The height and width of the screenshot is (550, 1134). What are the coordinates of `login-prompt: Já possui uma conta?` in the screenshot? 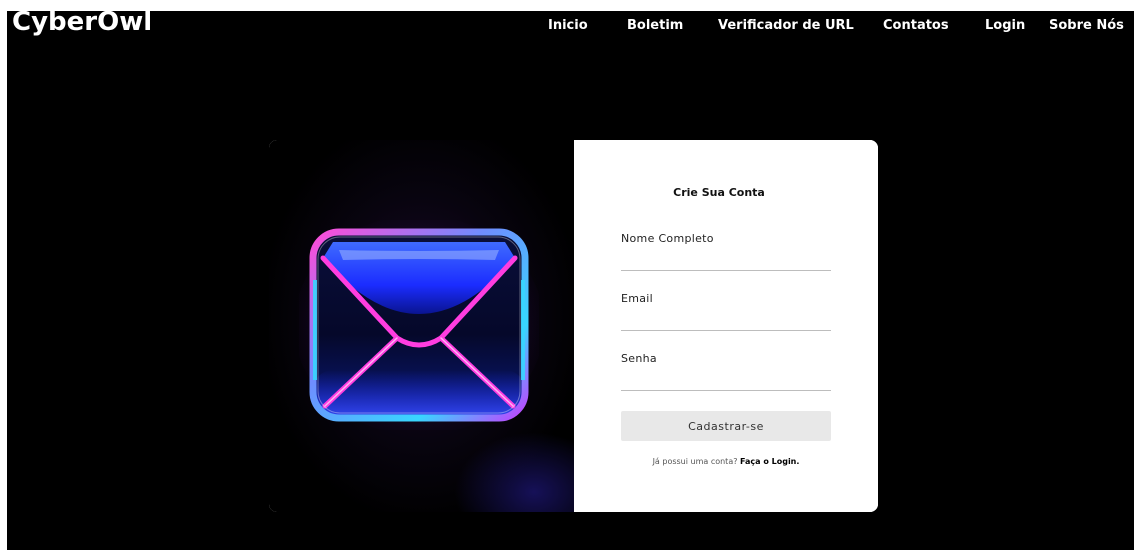 It's located at (695, 461).